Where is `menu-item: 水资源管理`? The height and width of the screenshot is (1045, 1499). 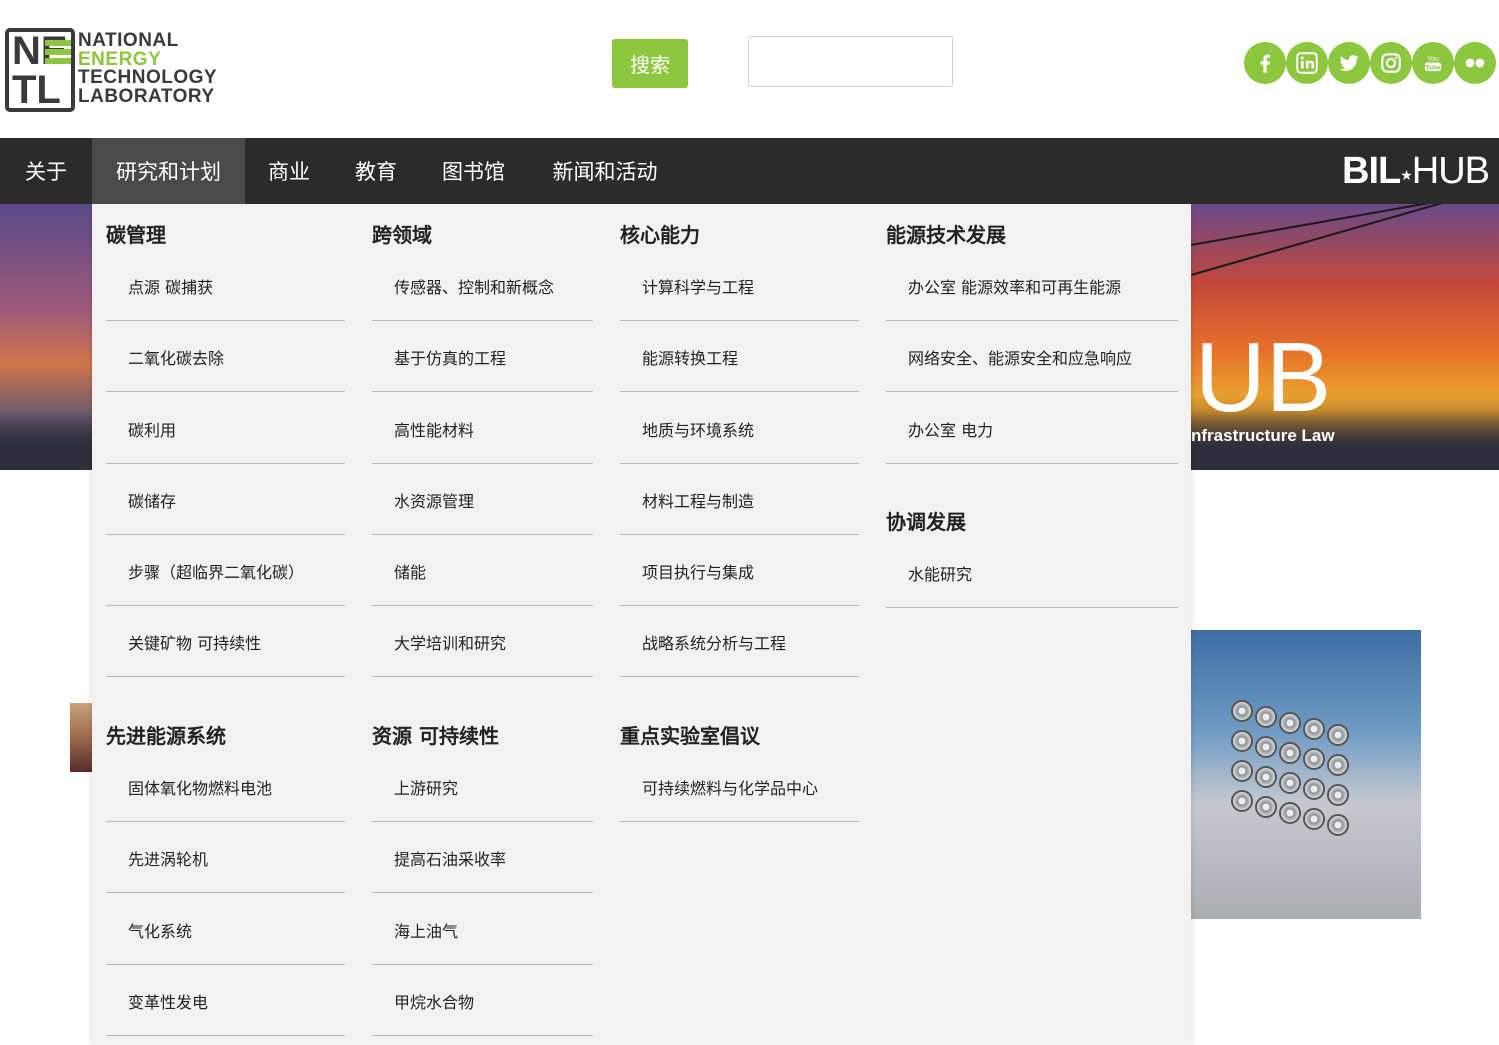
menu-item: 水资源管理 is located at coordinates (434, 500).